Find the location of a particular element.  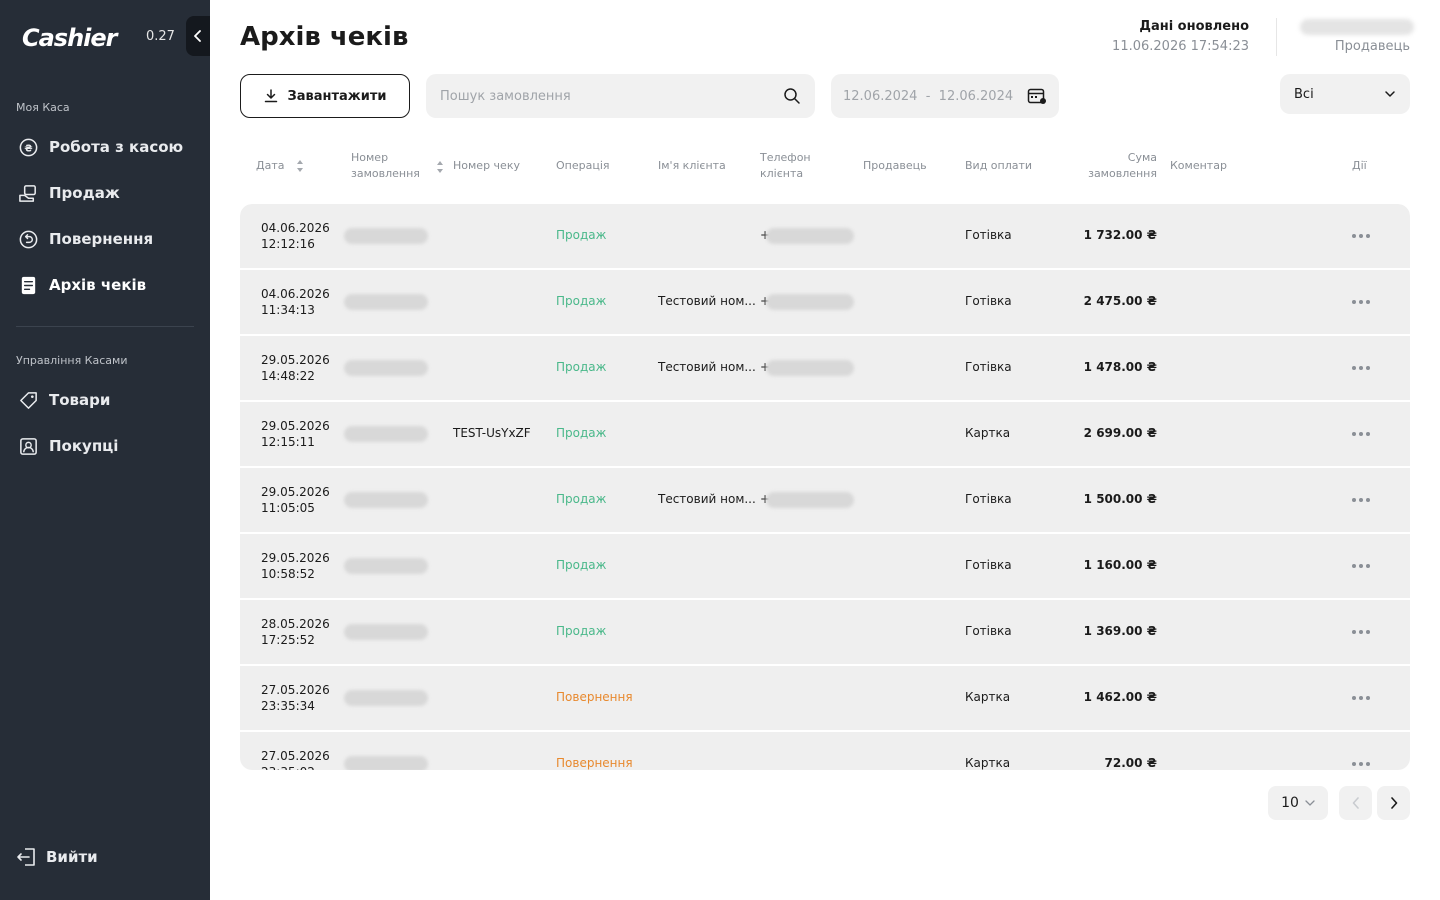

row-payment: Картка is located at coordinates (988, 697).